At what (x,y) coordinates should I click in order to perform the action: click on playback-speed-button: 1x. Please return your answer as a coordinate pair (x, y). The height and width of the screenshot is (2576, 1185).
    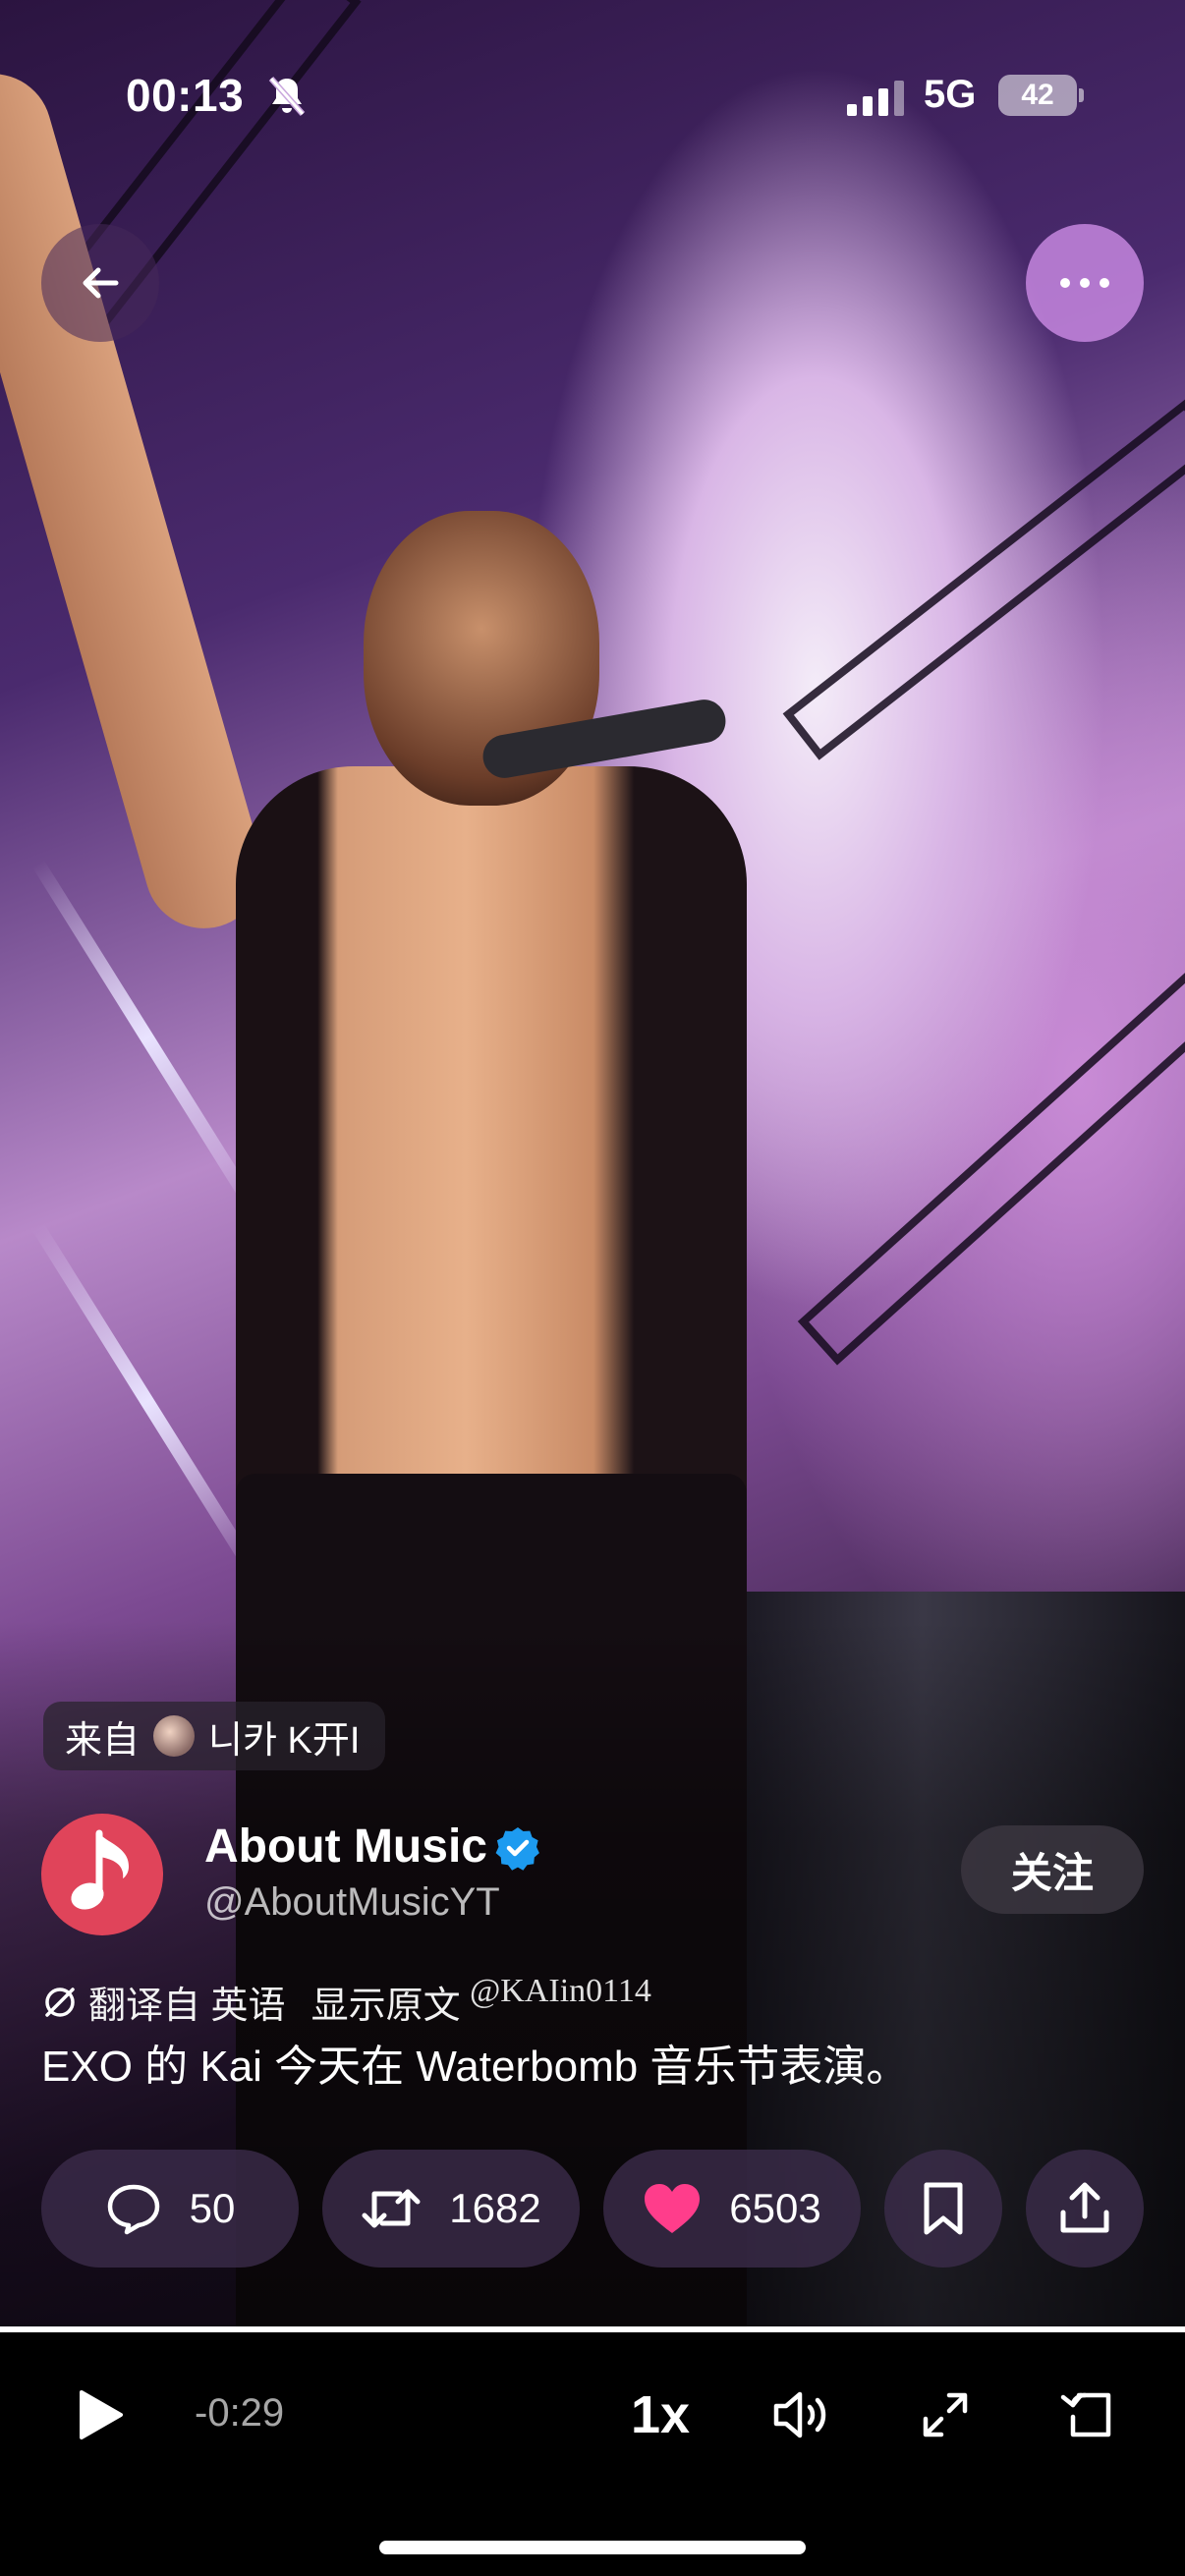
    Looking at the image, I should click on (660, 2415).